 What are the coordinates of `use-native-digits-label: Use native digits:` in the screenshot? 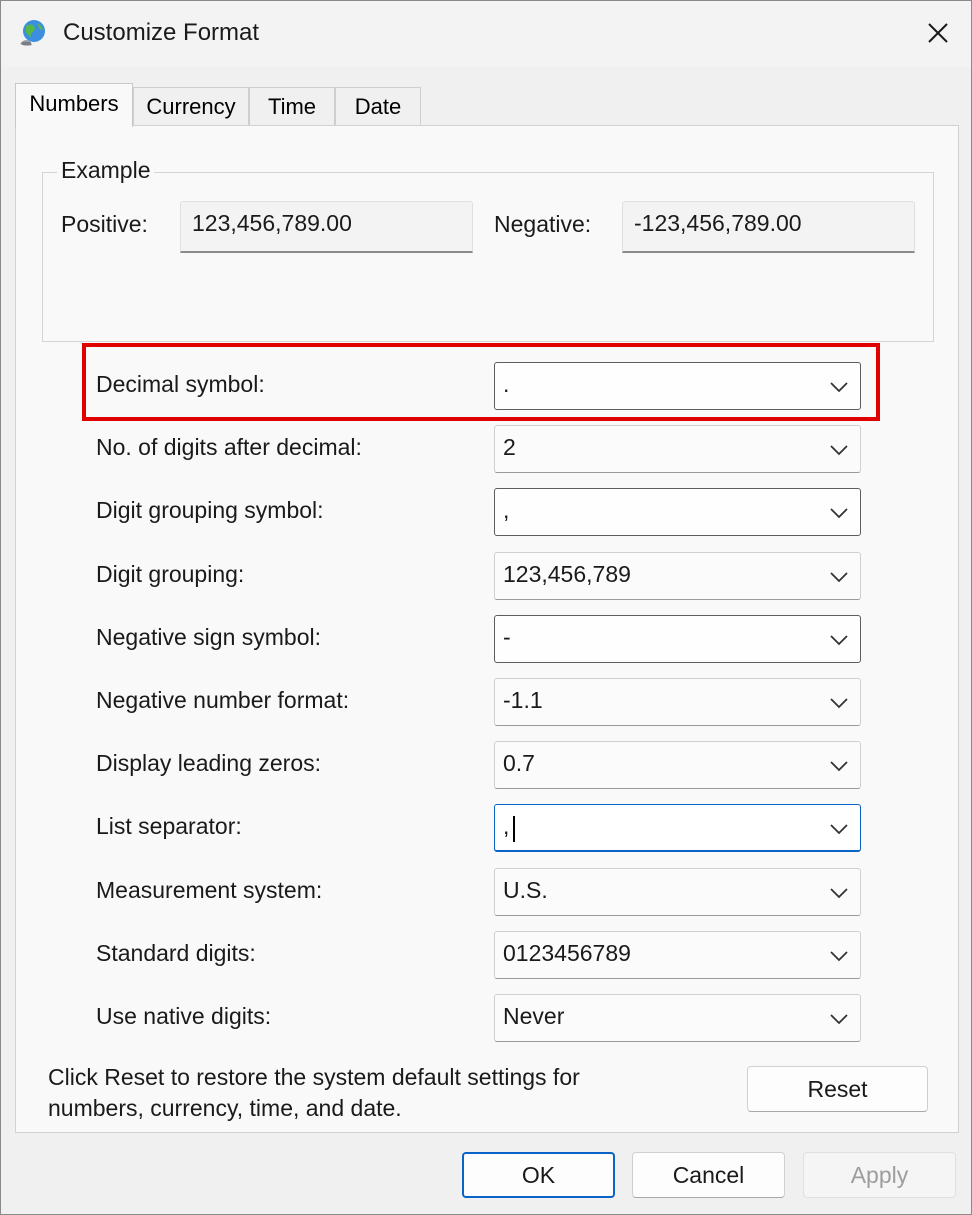 It's located at (184, 1016).